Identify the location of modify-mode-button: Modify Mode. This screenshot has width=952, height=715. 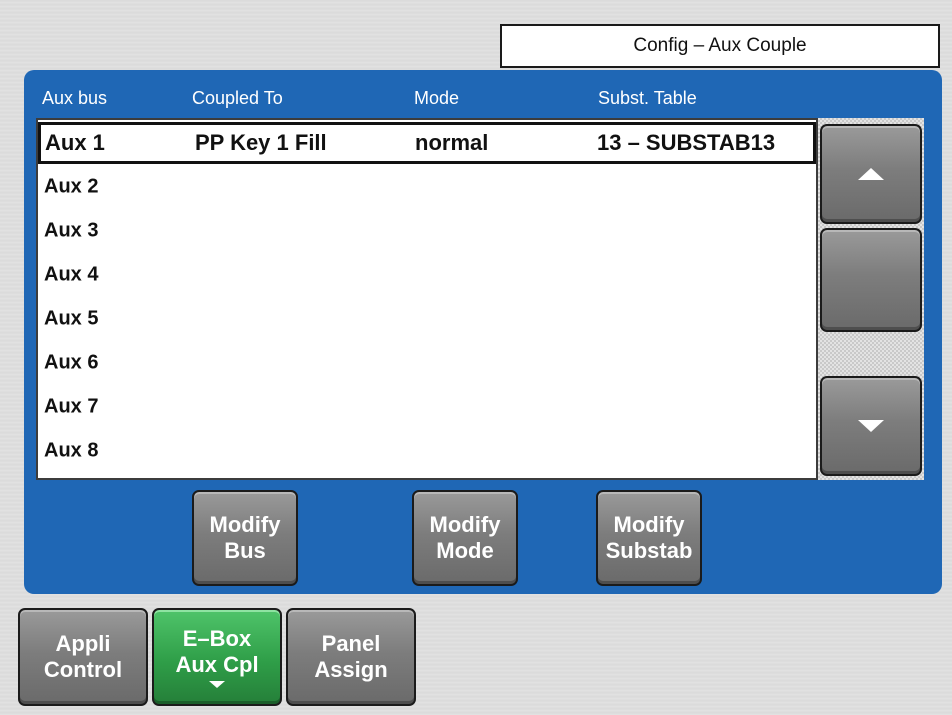
(465, 538).